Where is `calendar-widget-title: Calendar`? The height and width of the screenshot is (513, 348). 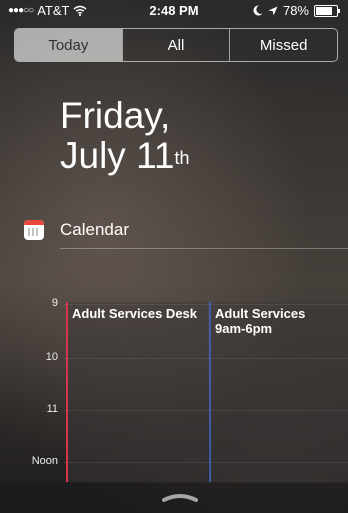
calendar-widget-title: Calendar is located at coordinates (94, 229).